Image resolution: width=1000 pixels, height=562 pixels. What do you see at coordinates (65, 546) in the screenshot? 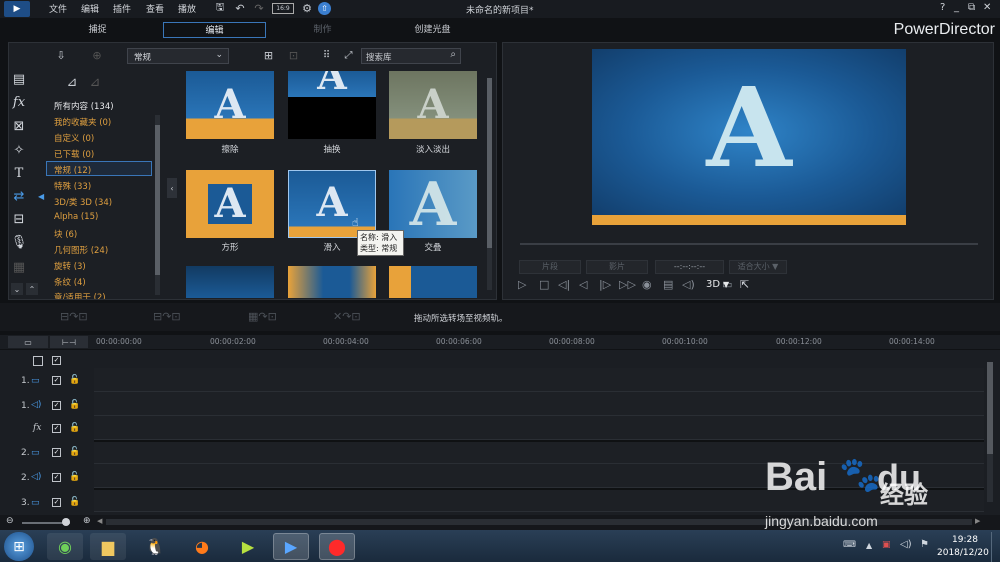
I see `taskbar-app-360-icon: ◉` at bounding box center [65, 546].